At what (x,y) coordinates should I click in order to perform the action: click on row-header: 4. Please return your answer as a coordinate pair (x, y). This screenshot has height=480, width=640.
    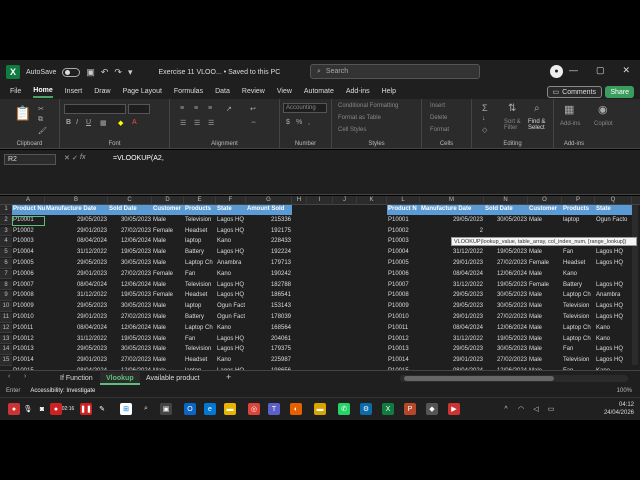
    Looking at the image, I should click on (6, 242).